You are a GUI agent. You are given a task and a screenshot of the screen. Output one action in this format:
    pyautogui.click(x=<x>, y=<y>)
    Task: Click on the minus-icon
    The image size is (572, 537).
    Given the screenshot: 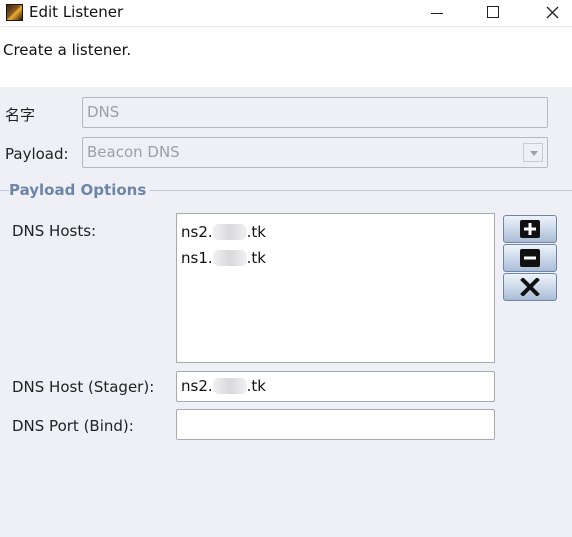 What is the action you would take?
    pyautogui.click(x=530, y=258)
    